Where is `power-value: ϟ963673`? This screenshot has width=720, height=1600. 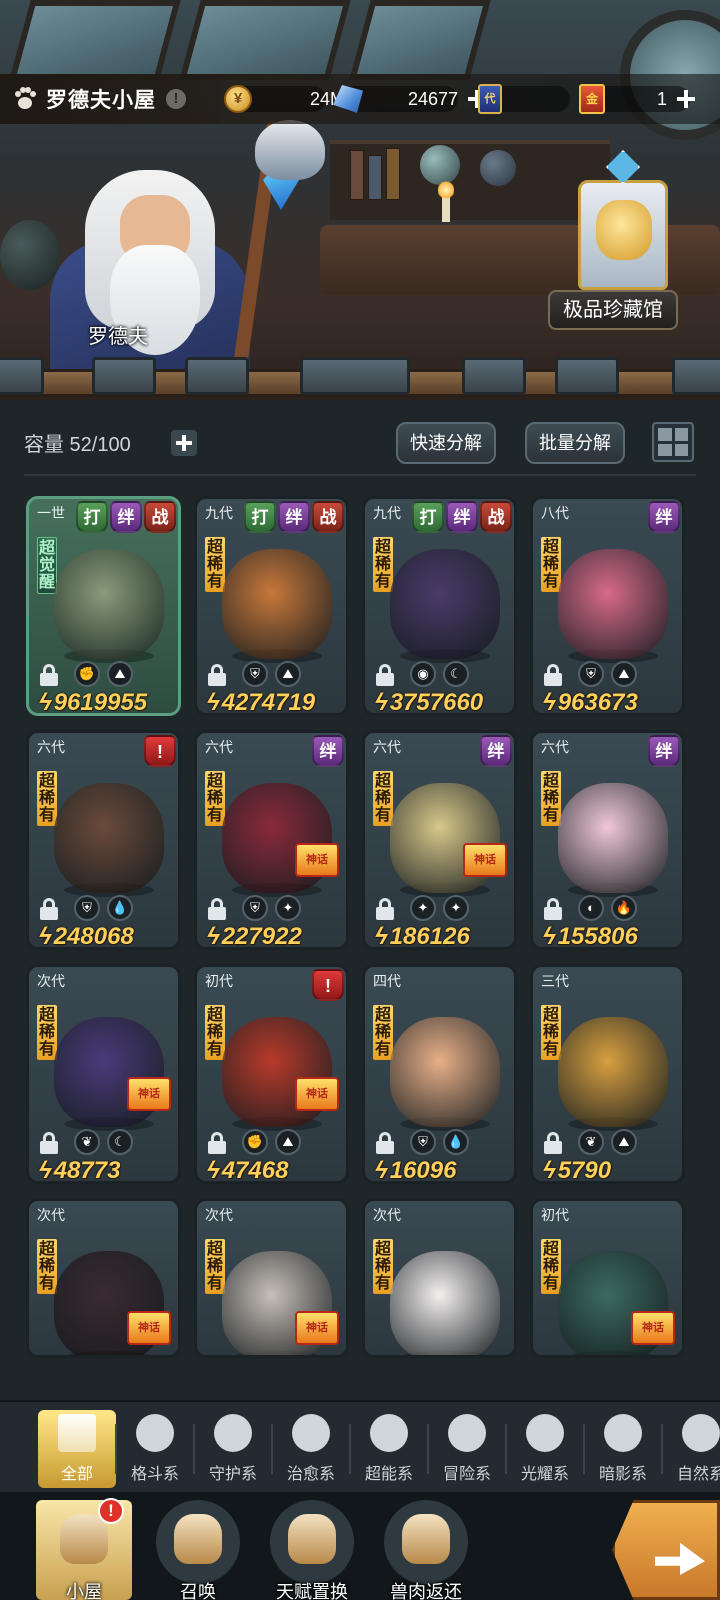
power-value: ϟ963673 is located at coordinates (590, 702).